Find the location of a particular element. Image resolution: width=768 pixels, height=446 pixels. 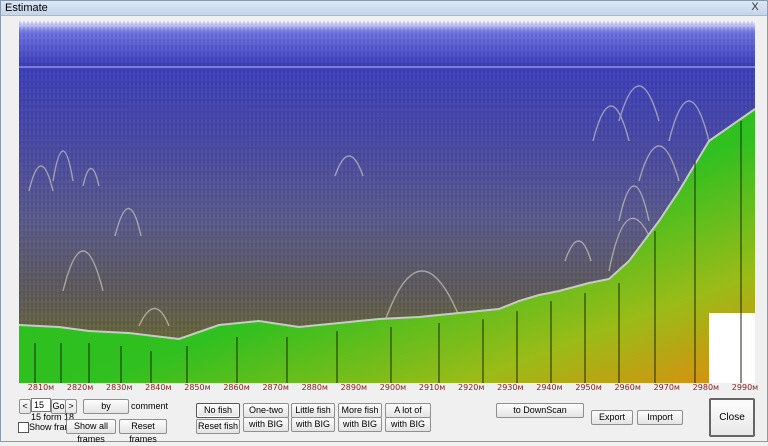

axis-tick-label: 2880м is located at coordinates (314, 387).